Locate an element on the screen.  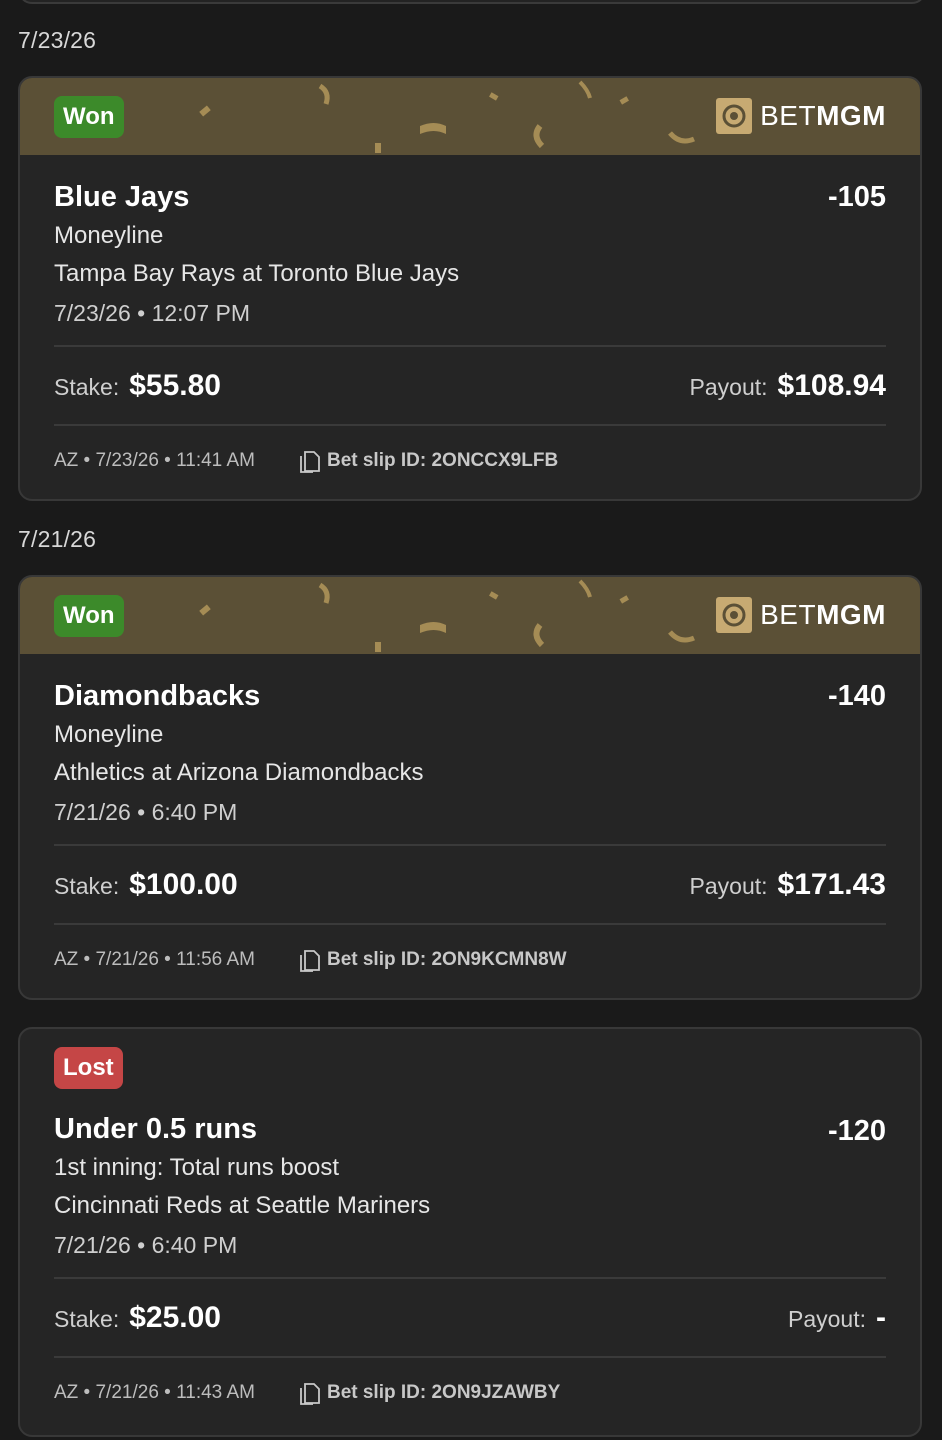
game-time: 7/23/26 • 12:07 PM is located at coordinates (152, 313).